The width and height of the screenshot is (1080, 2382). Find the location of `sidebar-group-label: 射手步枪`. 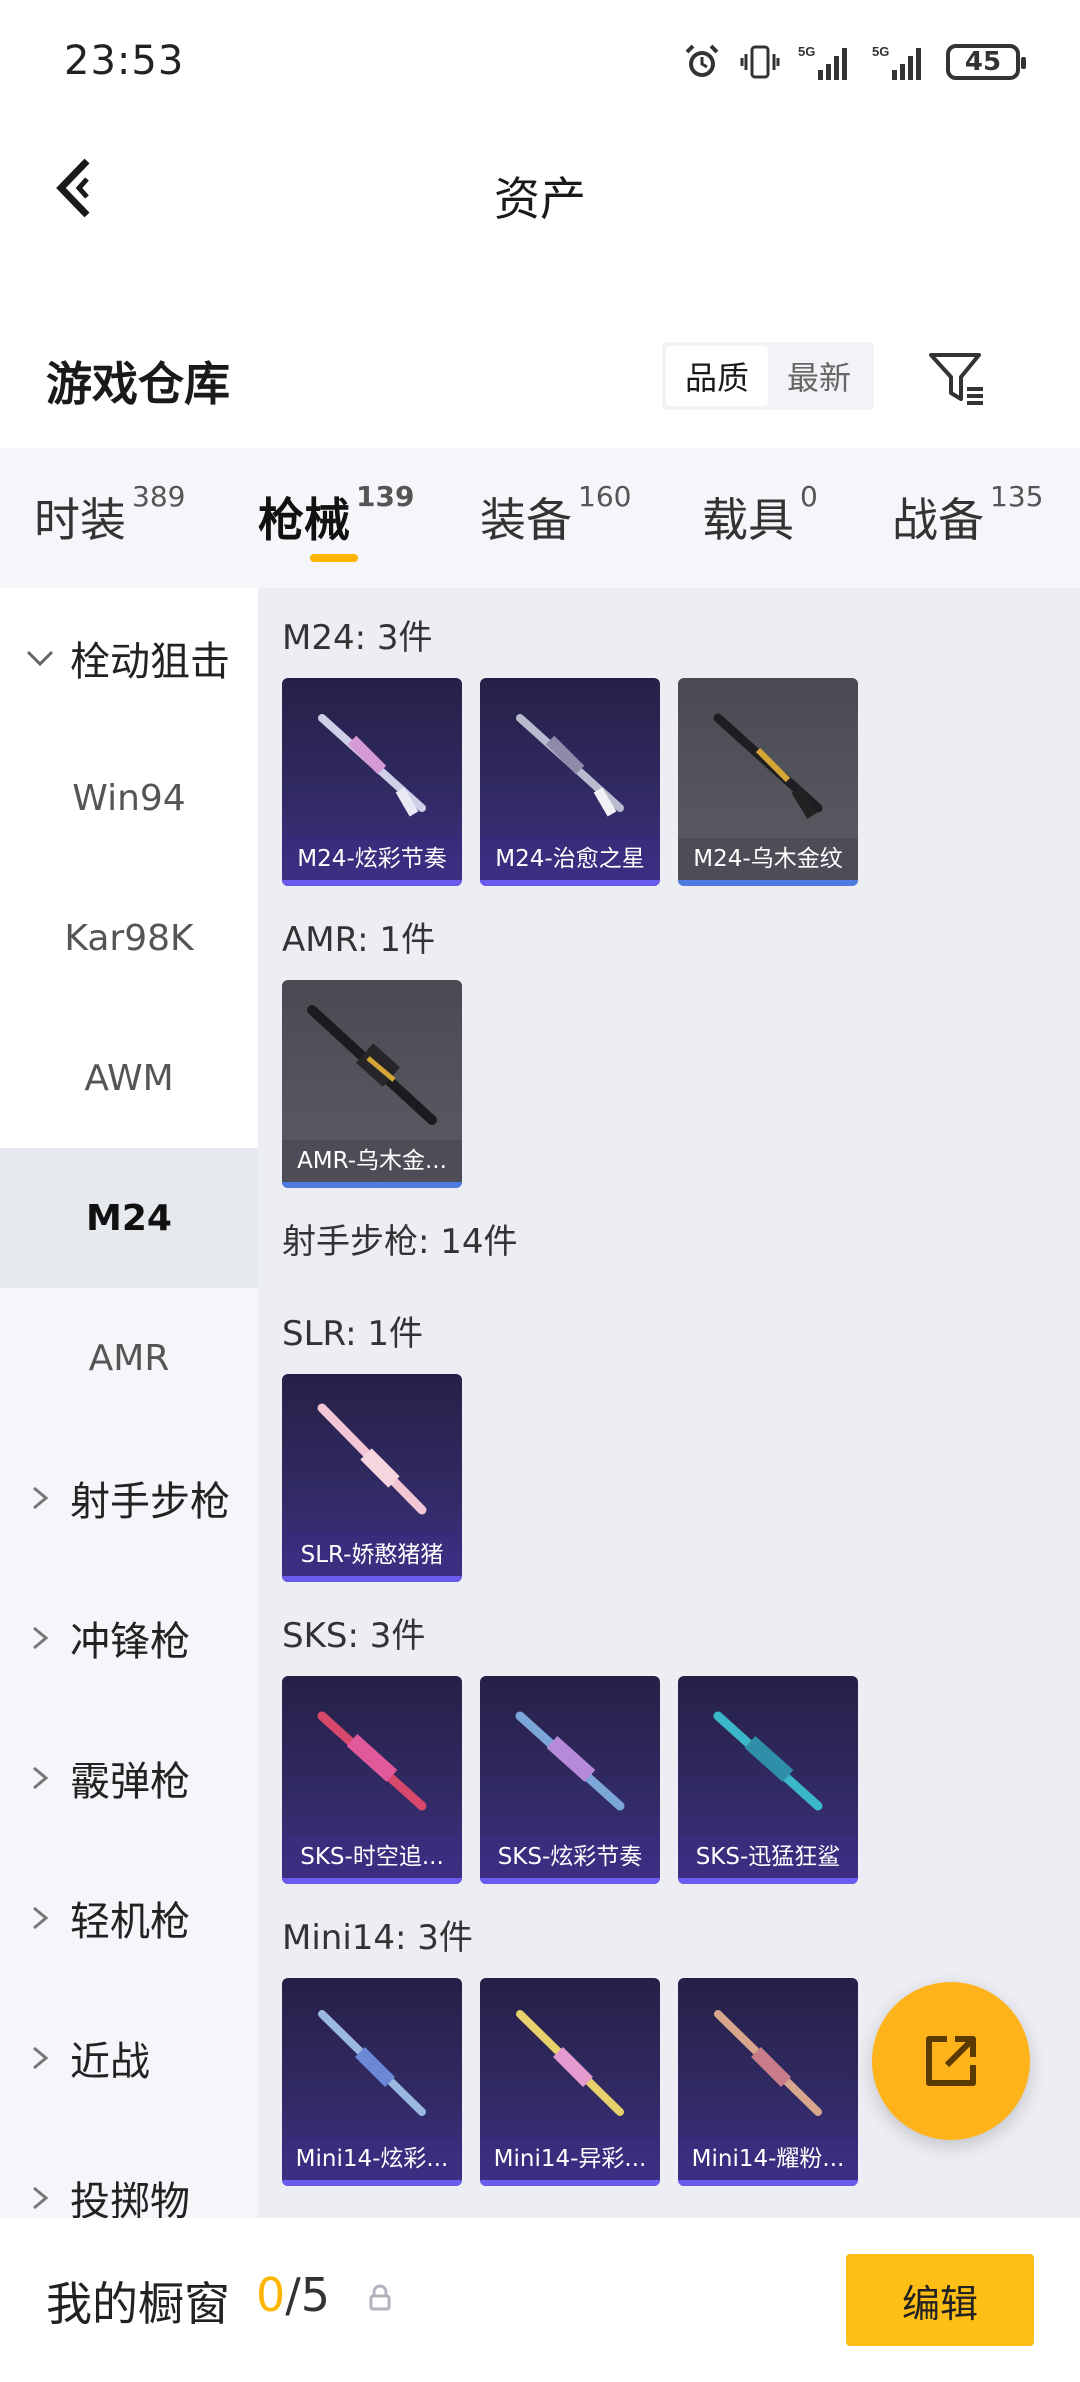

sidebar-group-label: 射手步枪 is located at coordinates (150, 1502).